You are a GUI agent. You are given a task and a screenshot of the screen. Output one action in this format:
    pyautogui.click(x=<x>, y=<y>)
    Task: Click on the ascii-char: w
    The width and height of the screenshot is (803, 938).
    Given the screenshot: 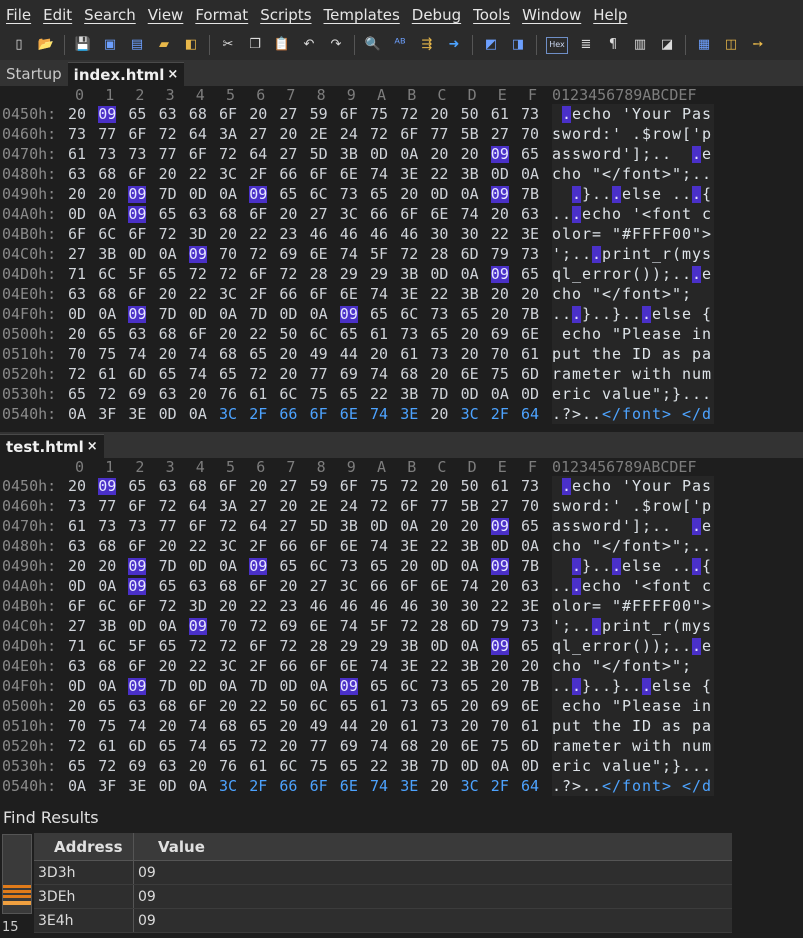 What is the action you would take?
    pyautogui.click(x=586, y=526)
    